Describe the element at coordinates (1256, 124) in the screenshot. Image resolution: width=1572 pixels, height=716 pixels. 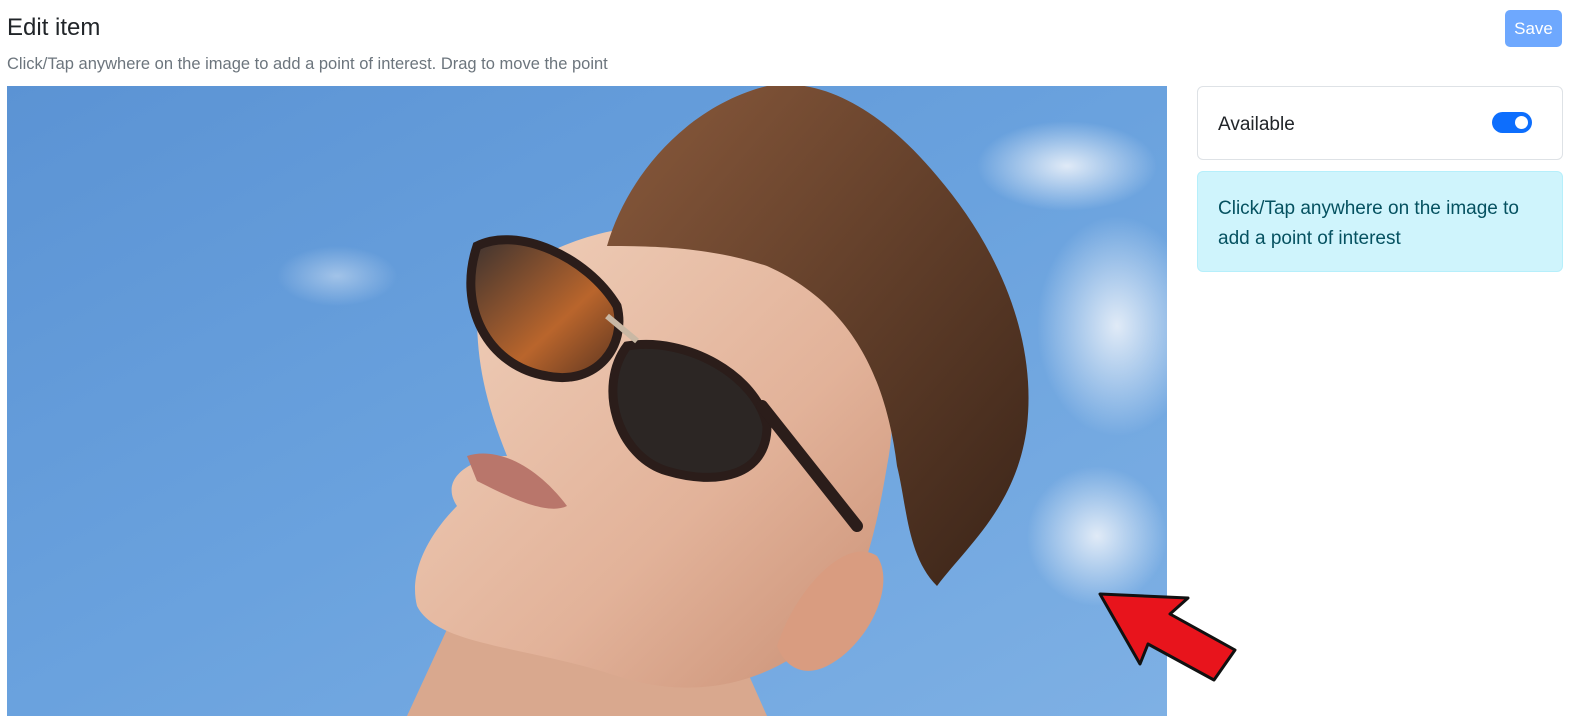
I see `available-label: Available` at that location.